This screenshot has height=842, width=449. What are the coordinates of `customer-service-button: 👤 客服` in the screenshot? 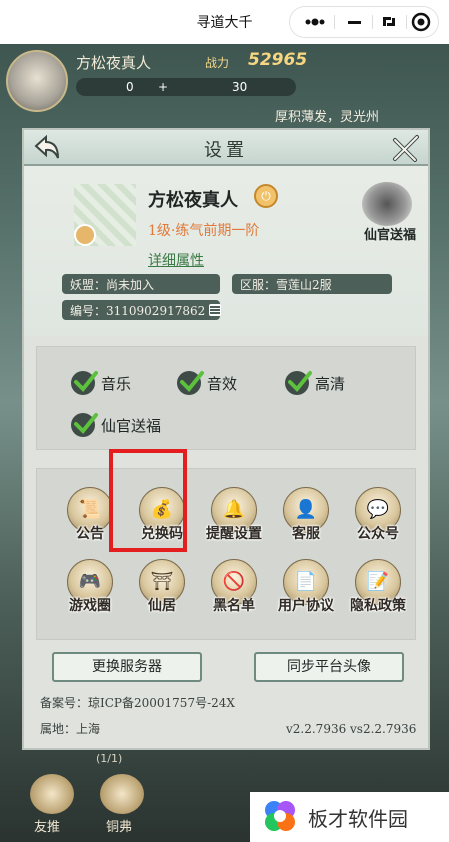 It's located at (306, 522).